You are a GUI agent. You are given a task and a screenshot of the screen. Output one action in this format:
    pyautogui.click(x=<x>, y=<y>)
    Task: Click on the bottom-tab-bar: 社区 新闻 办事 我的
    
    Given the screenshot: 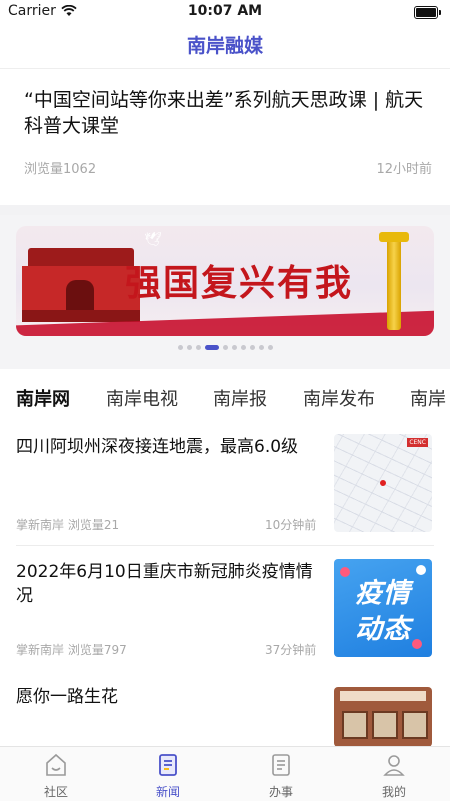 What is the action you would take?
    pyautogui.click(x=225, y=773)
    